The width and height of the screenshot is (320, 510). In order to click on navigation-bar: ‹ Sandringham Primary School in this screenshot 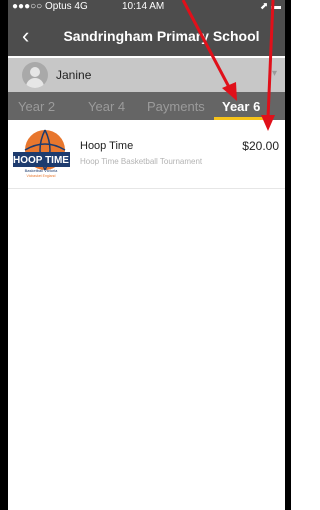, I will do `click(146, 39)`.